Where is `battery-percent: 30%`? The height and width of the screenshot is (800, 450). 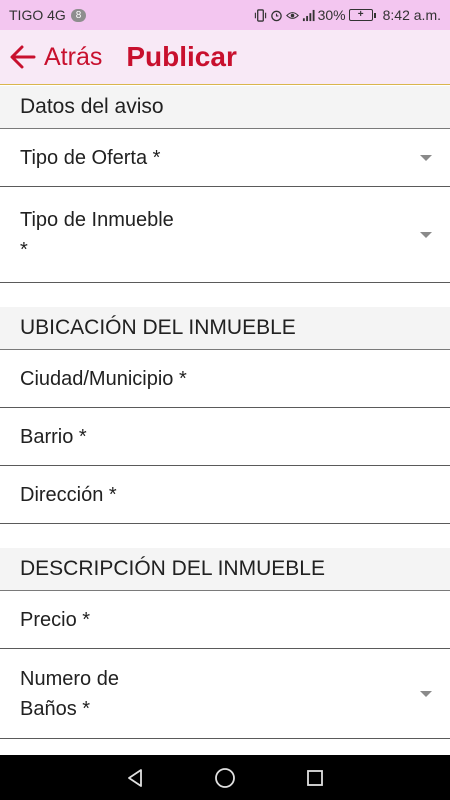 battery-percent: 30% is located at coordinates (331, 15).